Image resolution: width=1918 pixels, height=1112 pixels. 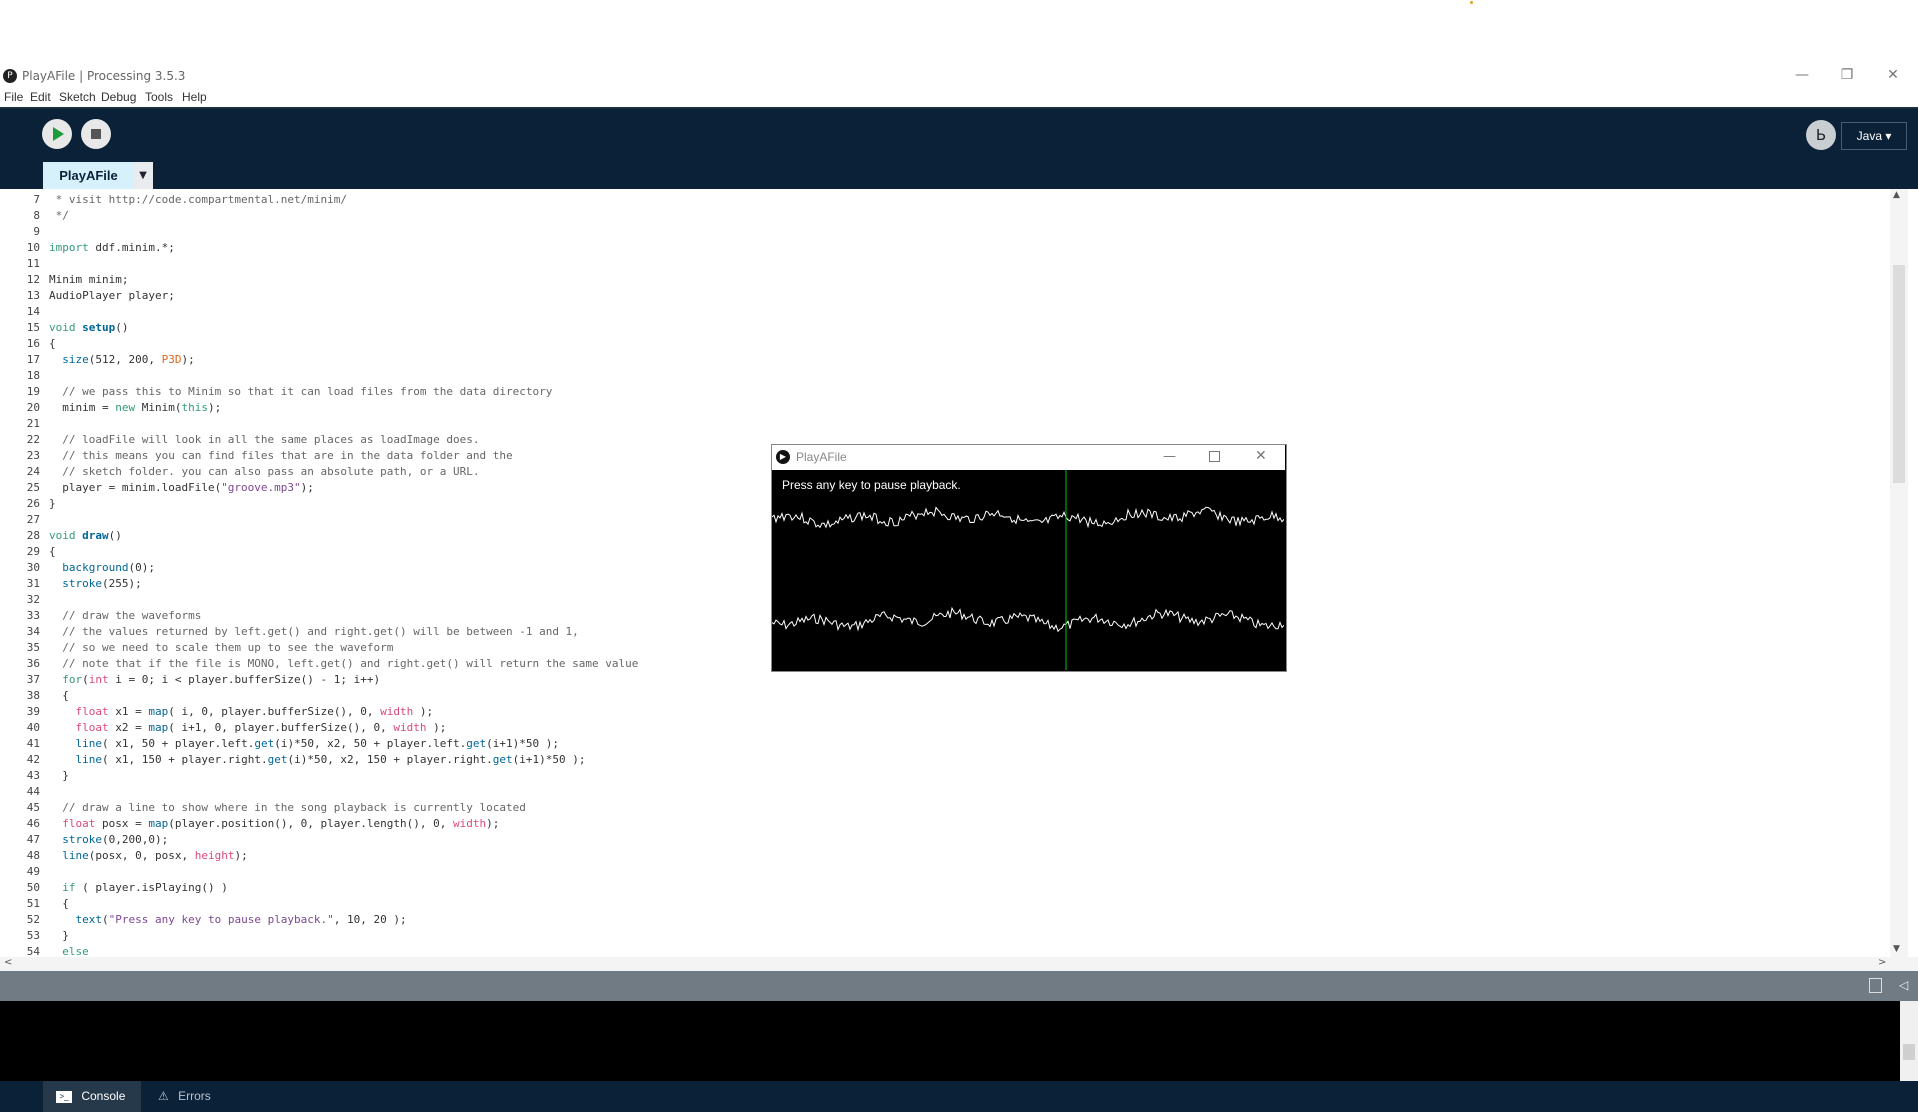 I want to click on menu-debug: Debug, so click(x=118, y=97).